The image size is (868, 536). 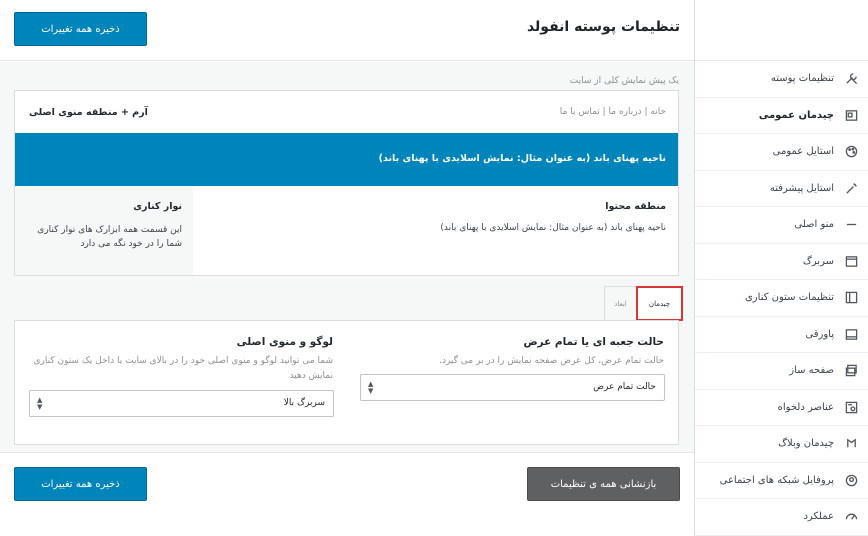 What do you see at coordinates (851, 152) in the screenshot?
I see `palette-icon` at bounding box center [851, 152].